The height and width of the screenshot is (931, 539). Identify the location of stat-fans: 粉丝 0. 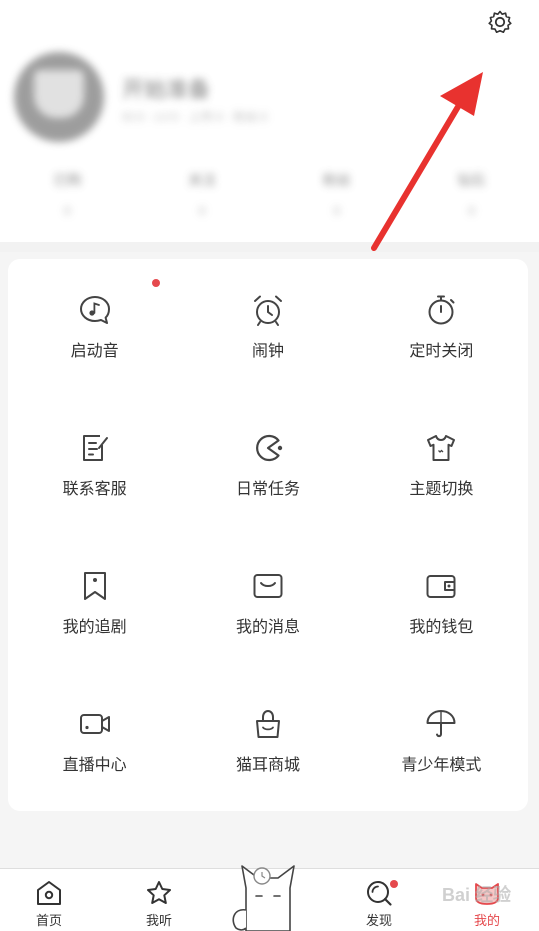
(337, 200).